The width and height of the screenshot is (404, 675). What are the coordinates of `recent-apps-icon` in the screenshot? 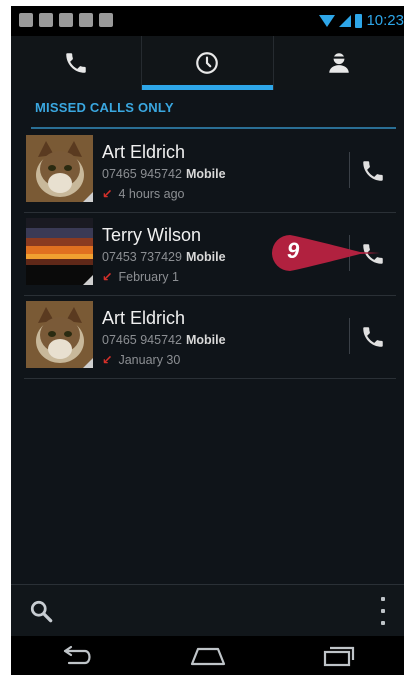 It's located at (338, 656).